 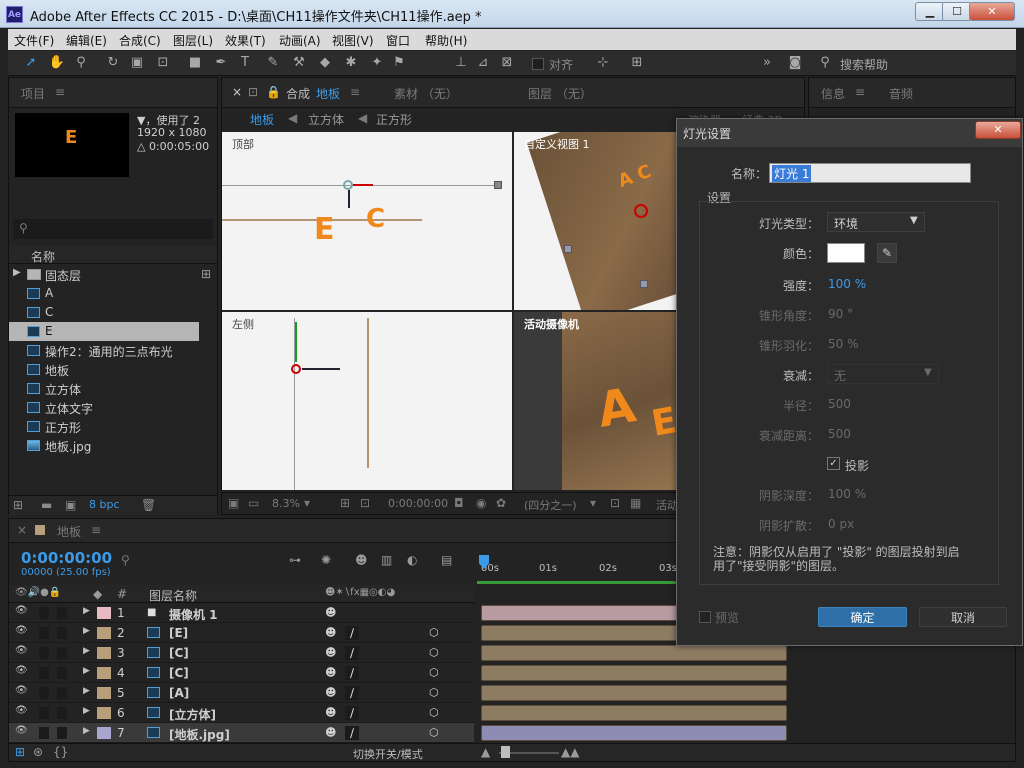 What do you see at coordinates (298, 93) in the screenshot?
I see `comp-tab-label: 合成` at bounding box center [298, 93].